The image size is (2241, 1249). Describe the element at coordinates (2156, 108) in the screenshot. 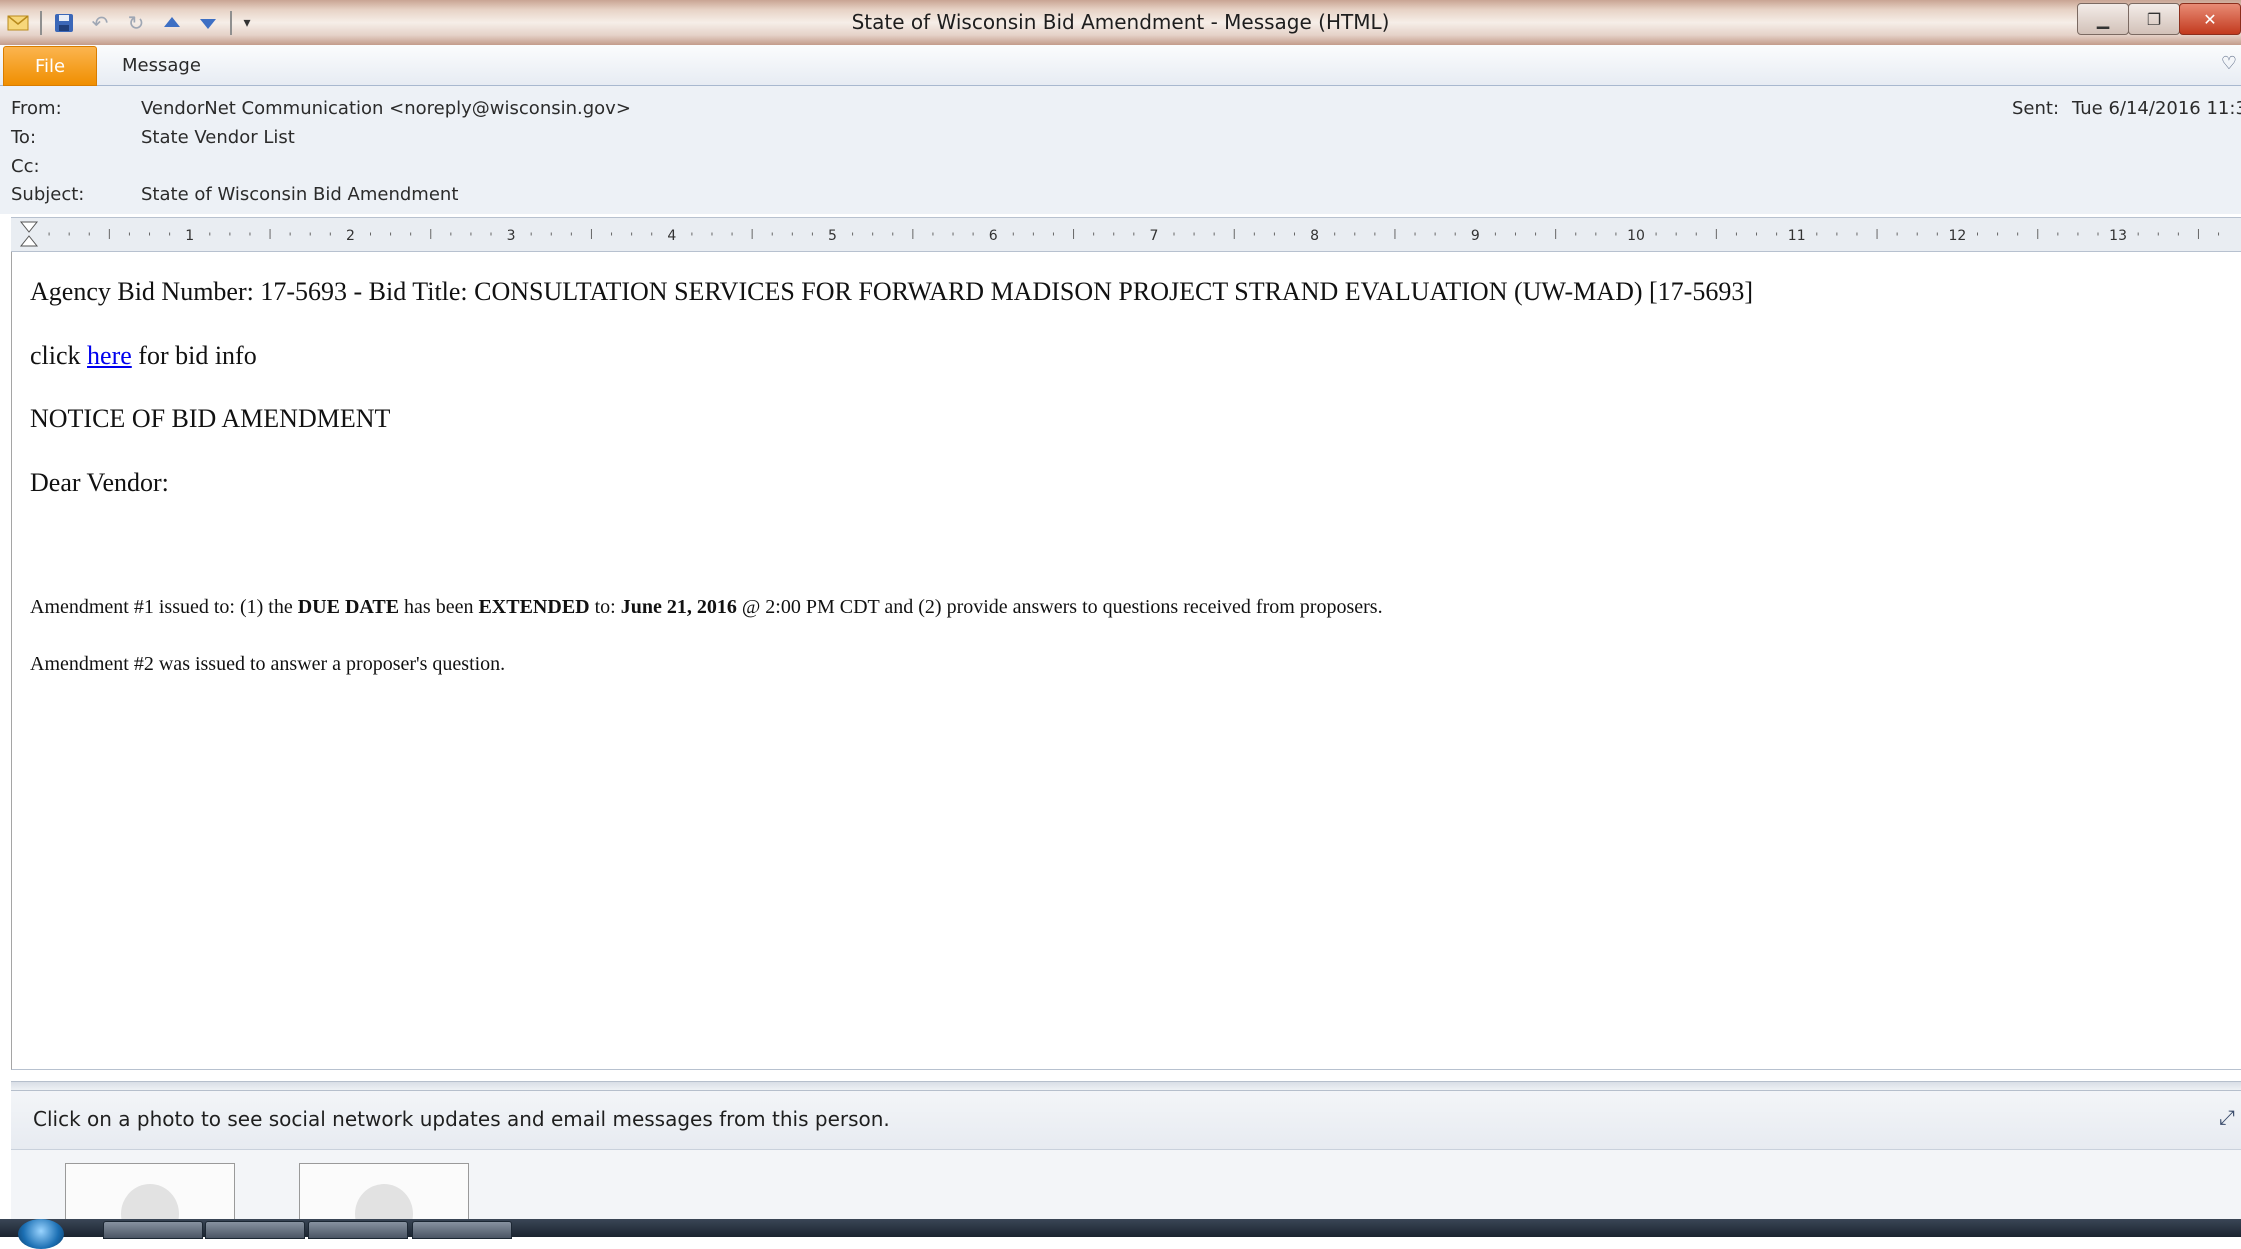

I see `sent-value: Tue 6/14/2016 11:37` at that location.